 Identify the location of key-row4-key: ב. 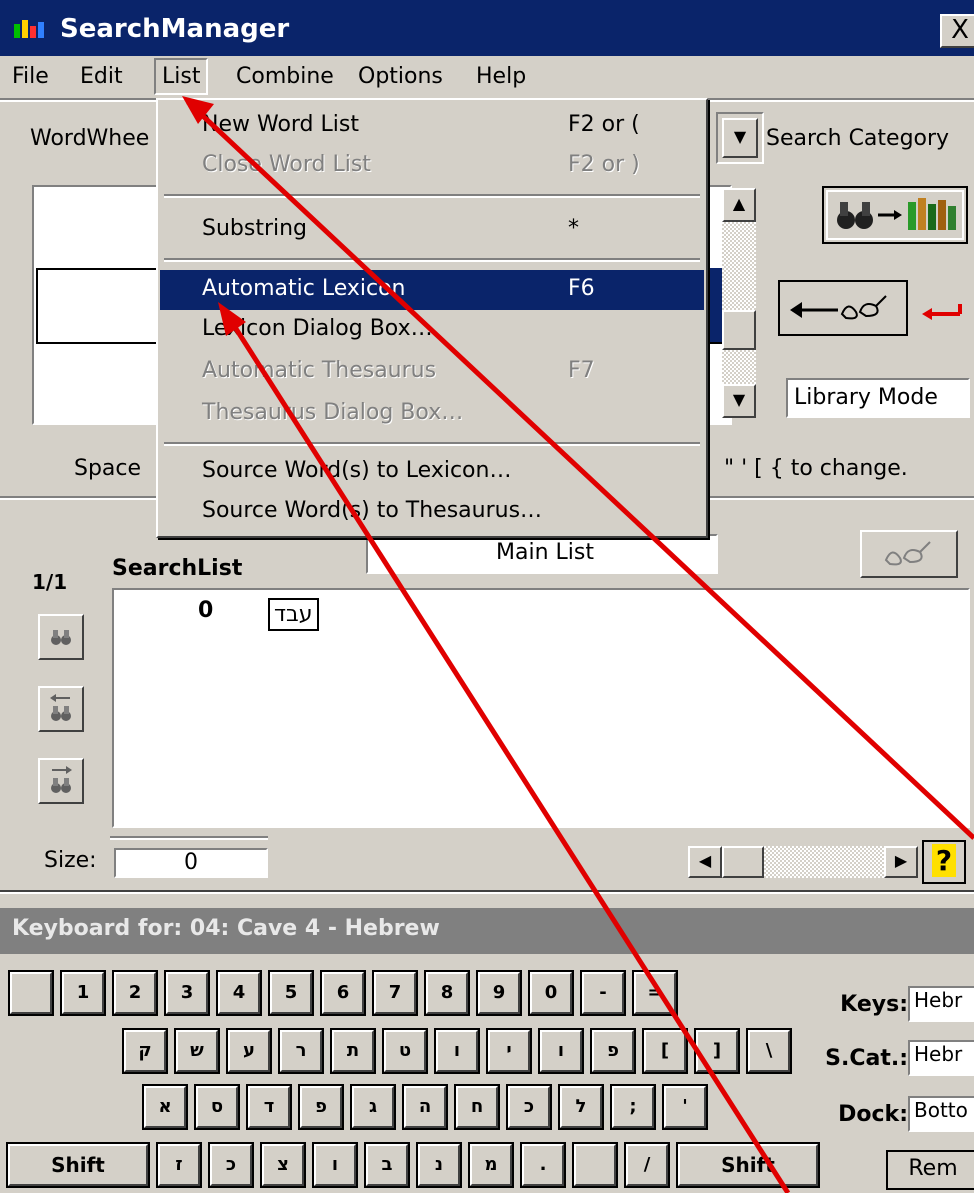
(387, 1165).